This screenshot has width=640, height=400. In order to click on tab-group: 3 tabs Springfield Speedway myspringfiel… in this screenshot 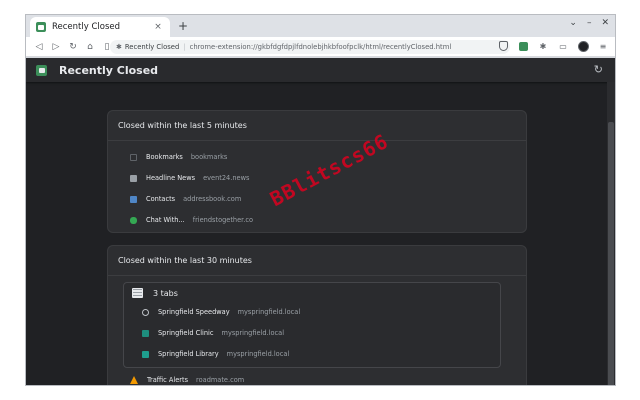, I will do `click(312, 325)`.